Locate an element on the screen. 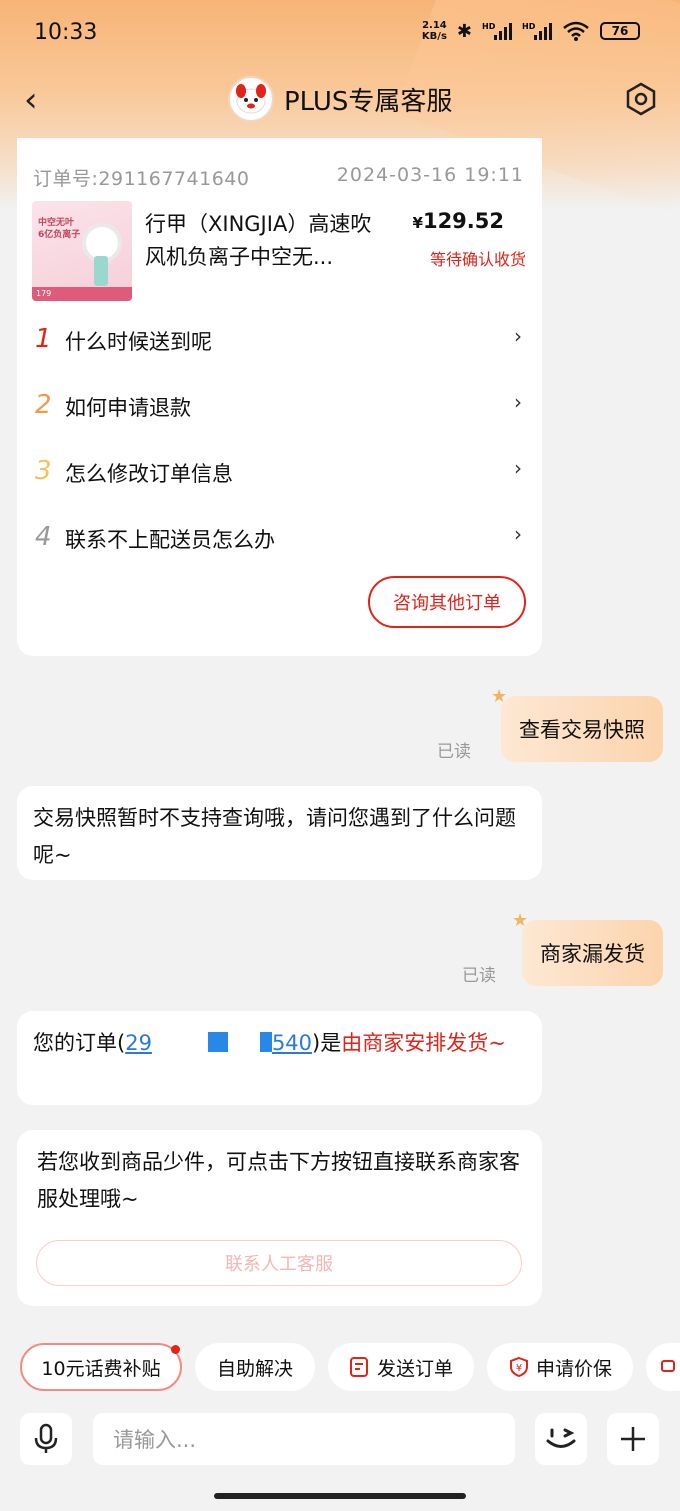 This screenshot has width=680, height=1511. order-date: 2024-03-16 19:11 is located at coordinates (430, 175).